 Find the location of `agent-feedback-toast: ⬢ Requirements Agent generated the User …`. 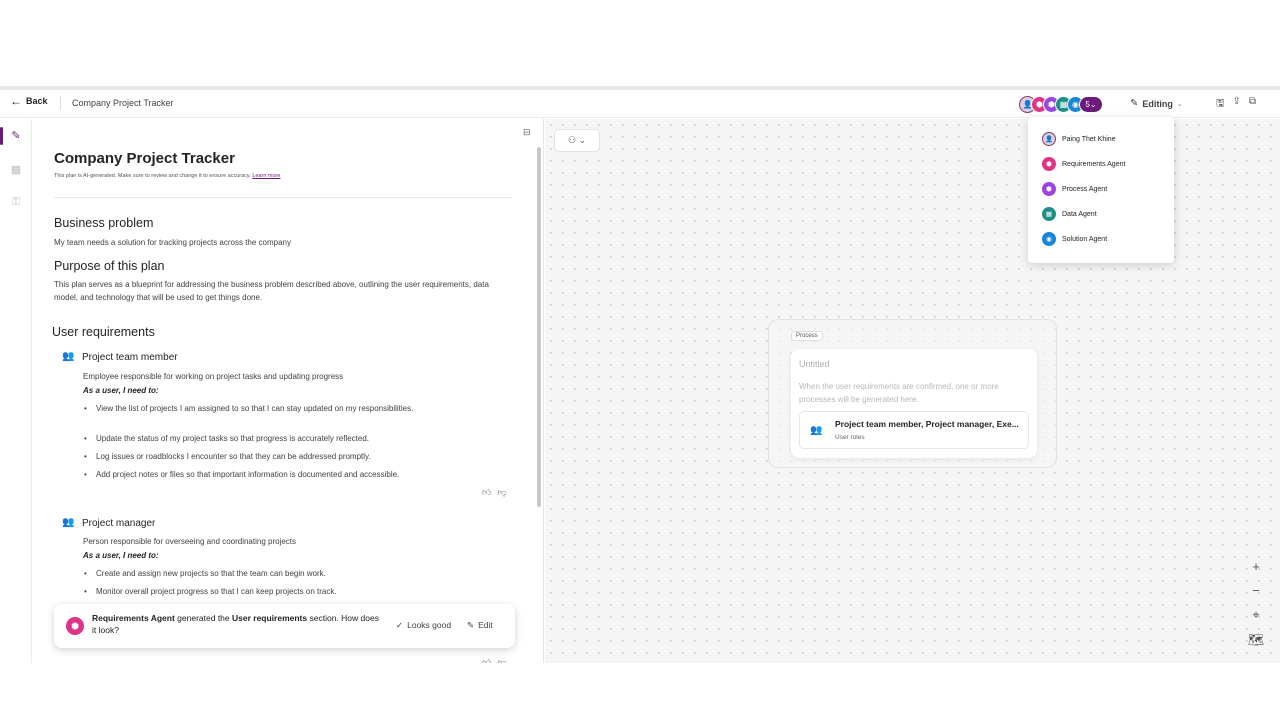

agent-feedback-toast: ⬢ Requirements Agent generated the User … is located at coordinates (284, 626).